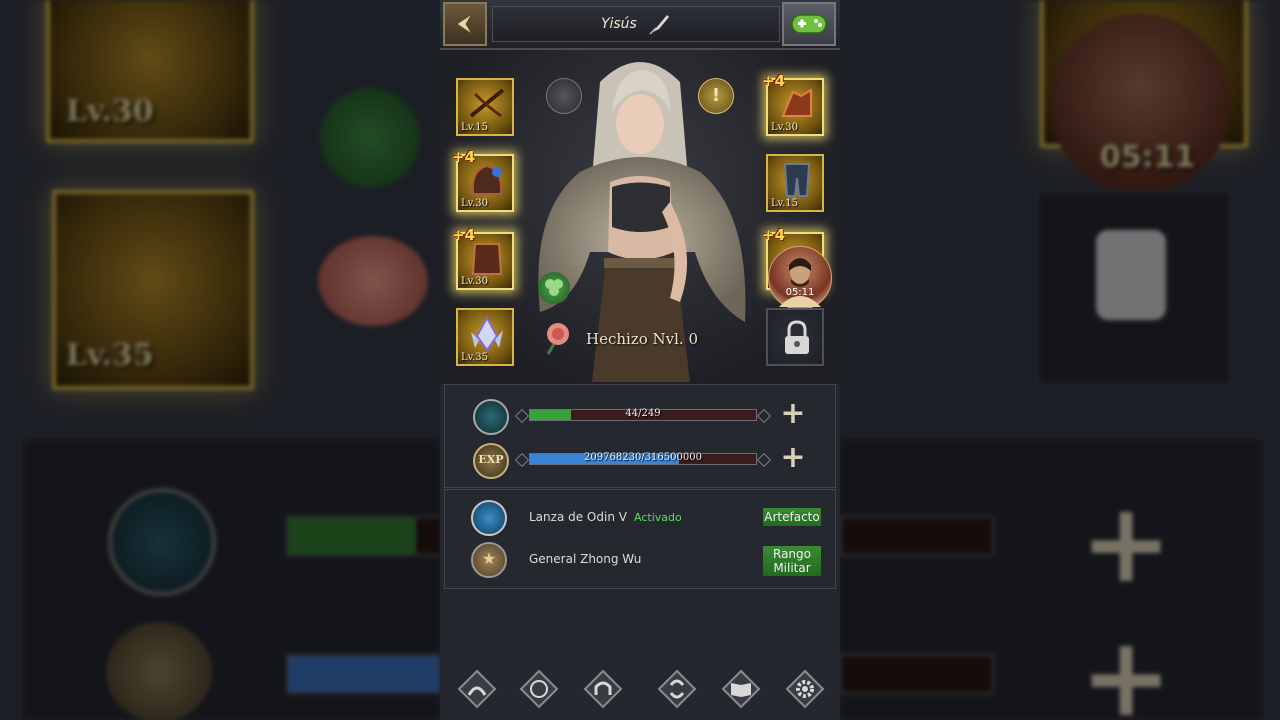 Image resolution: width=1280 pixels, height=720 pixels. Describe the element at coordinates (564, 96) in the screenshot. I see `camp-icon` at that location.